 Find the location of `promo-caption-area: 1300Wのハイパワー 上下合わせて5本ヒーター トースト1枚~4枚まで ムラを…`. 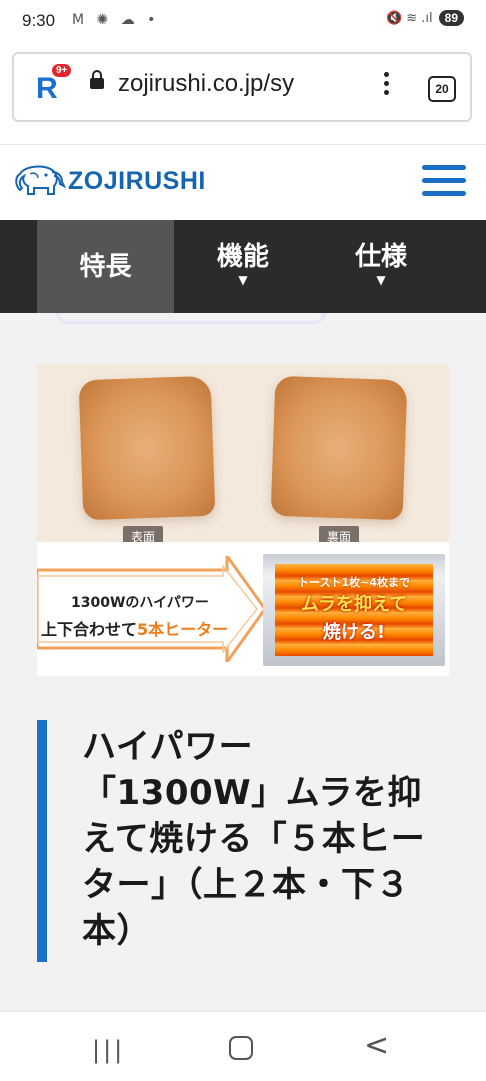

promo-caption-area: 1300Wのハイパワー 上下合わせて5本ヒーター トースト1枚~4枚まで ムラを… is located at coordinates (243, 609).